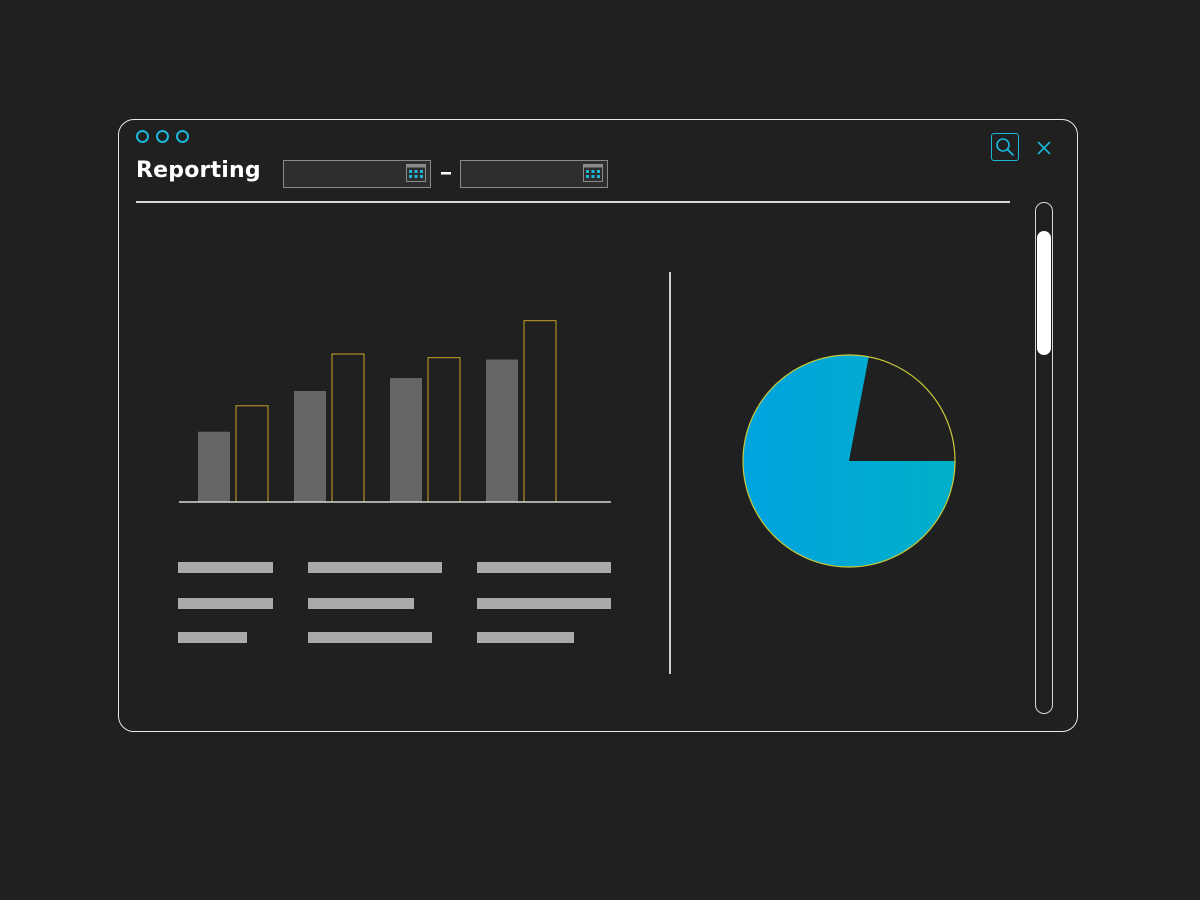  What do you see at coordinates (225, 603) in the screenshot?
I see `table-cell-placeholder-r2-c1` at bounding box center [225, 603].